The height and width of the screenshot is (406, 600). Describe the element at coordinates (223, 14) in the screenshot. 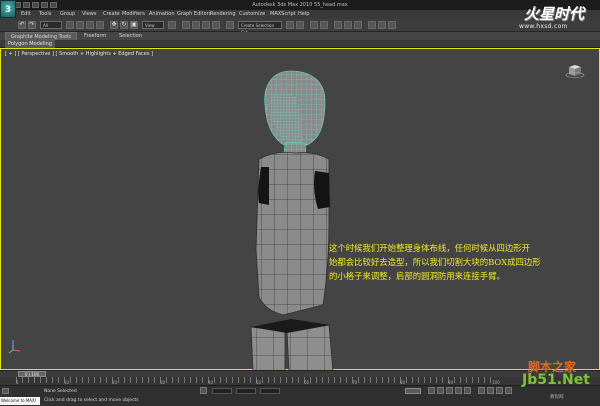

I see `menu-rendering: Rendering` at that location.